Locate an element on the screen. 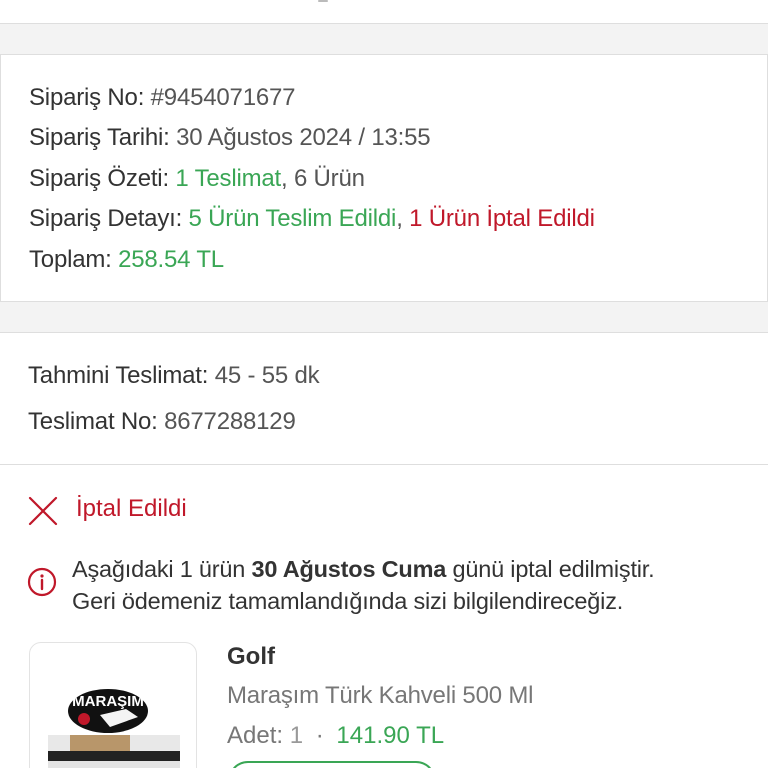 This screenshot has height=768, width=768. order-total-row: Toplam: 258.54 TL is located at coordinates (126, 260).